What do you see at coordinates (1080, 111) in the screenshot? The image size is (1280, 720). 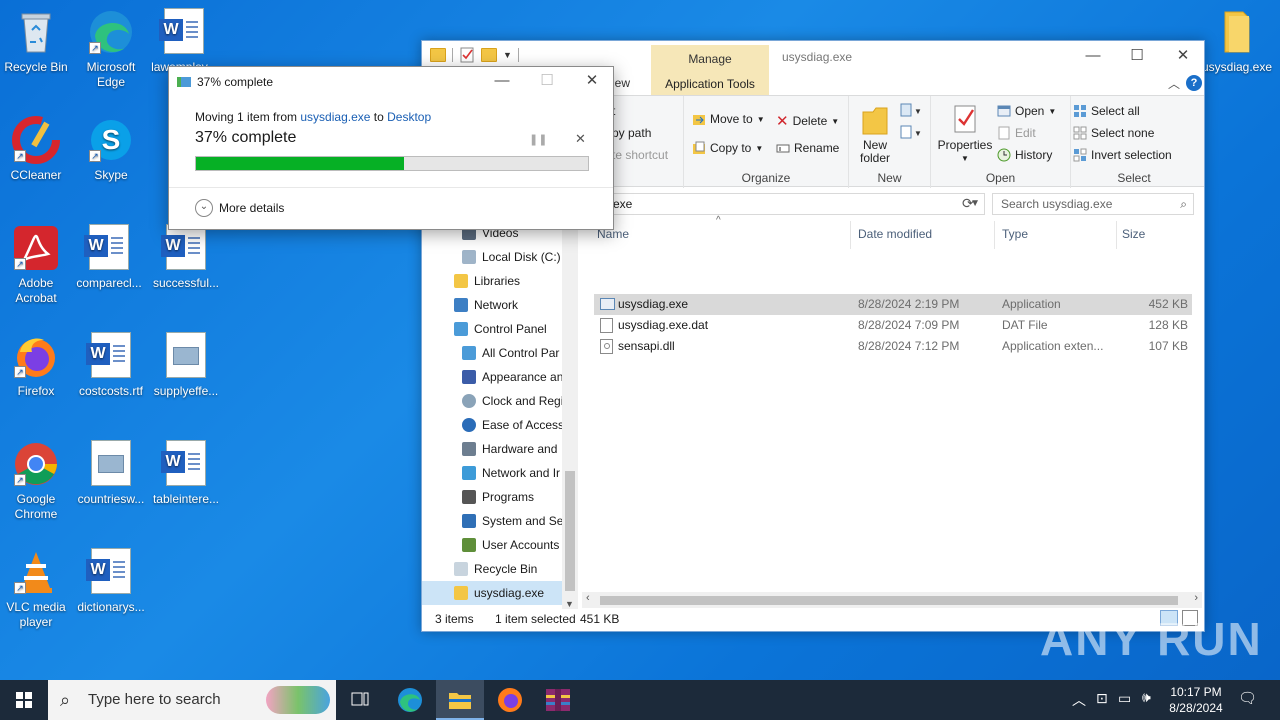 I see `select-all-icon` at bounding box center [1080, 111].